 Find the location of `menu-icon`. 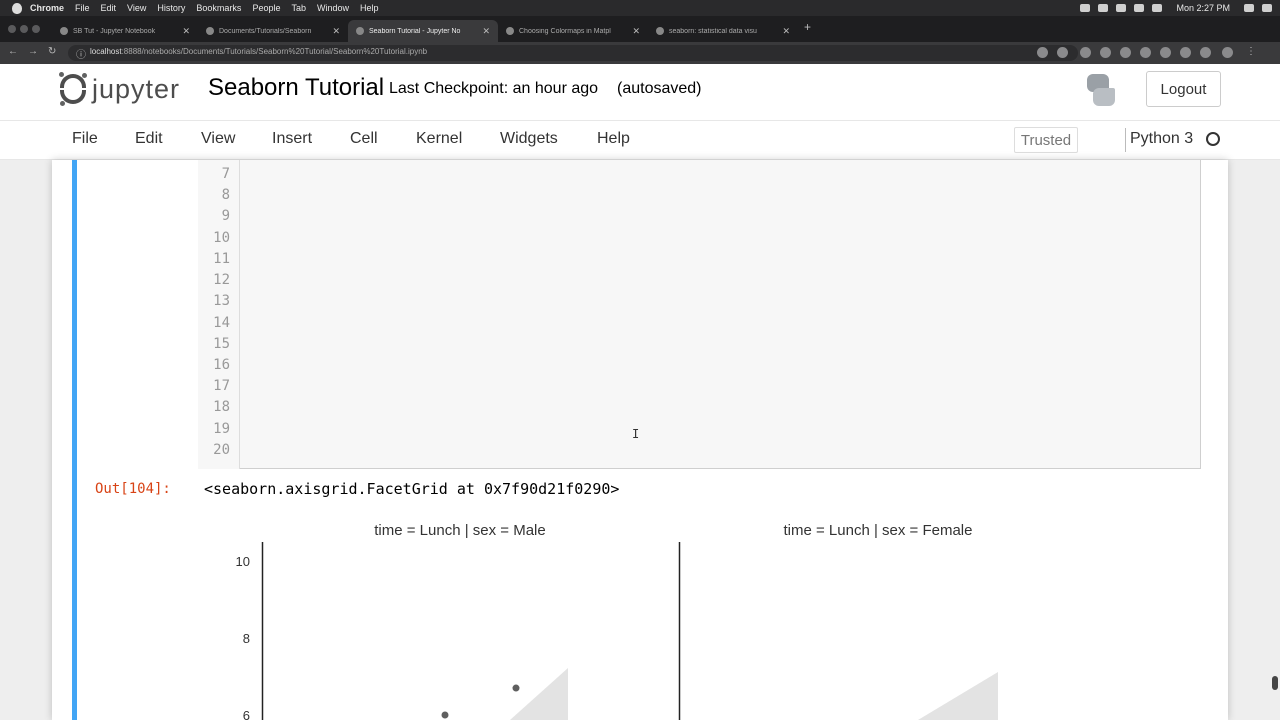

menu-icon is located at coordinates (1267, 8).